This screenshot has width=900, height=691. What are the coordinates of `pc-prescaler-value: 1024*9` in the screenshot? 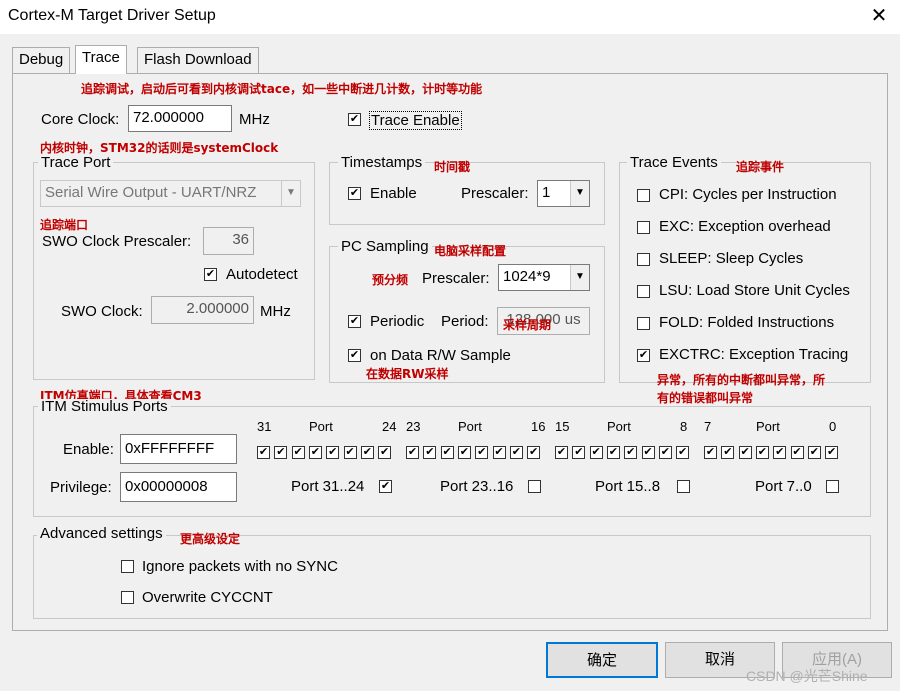 It's located at (527, 276).